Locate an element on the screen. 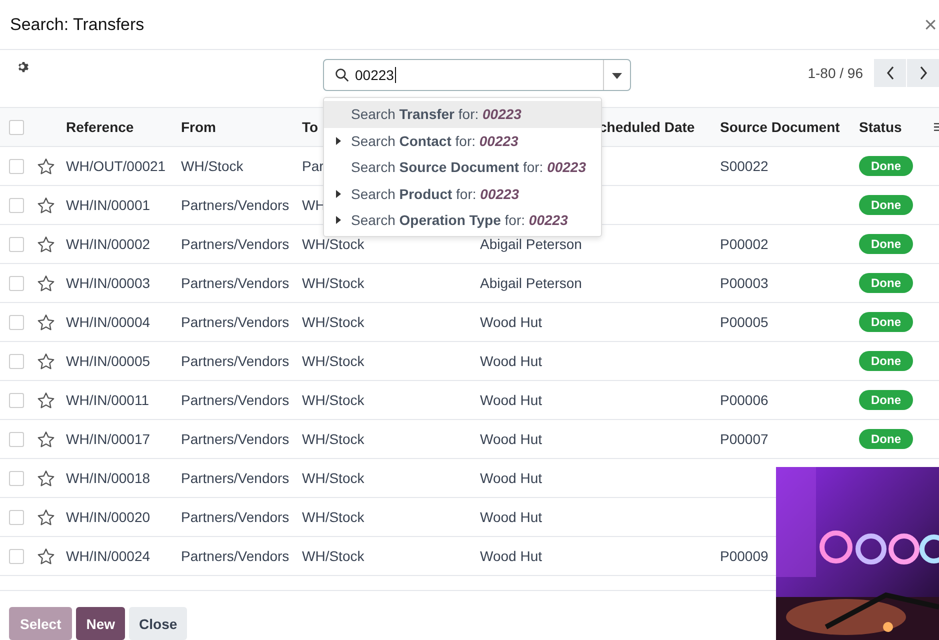  suggestion-item: Search Product for: 00223 is located at coordinates (462, 193).